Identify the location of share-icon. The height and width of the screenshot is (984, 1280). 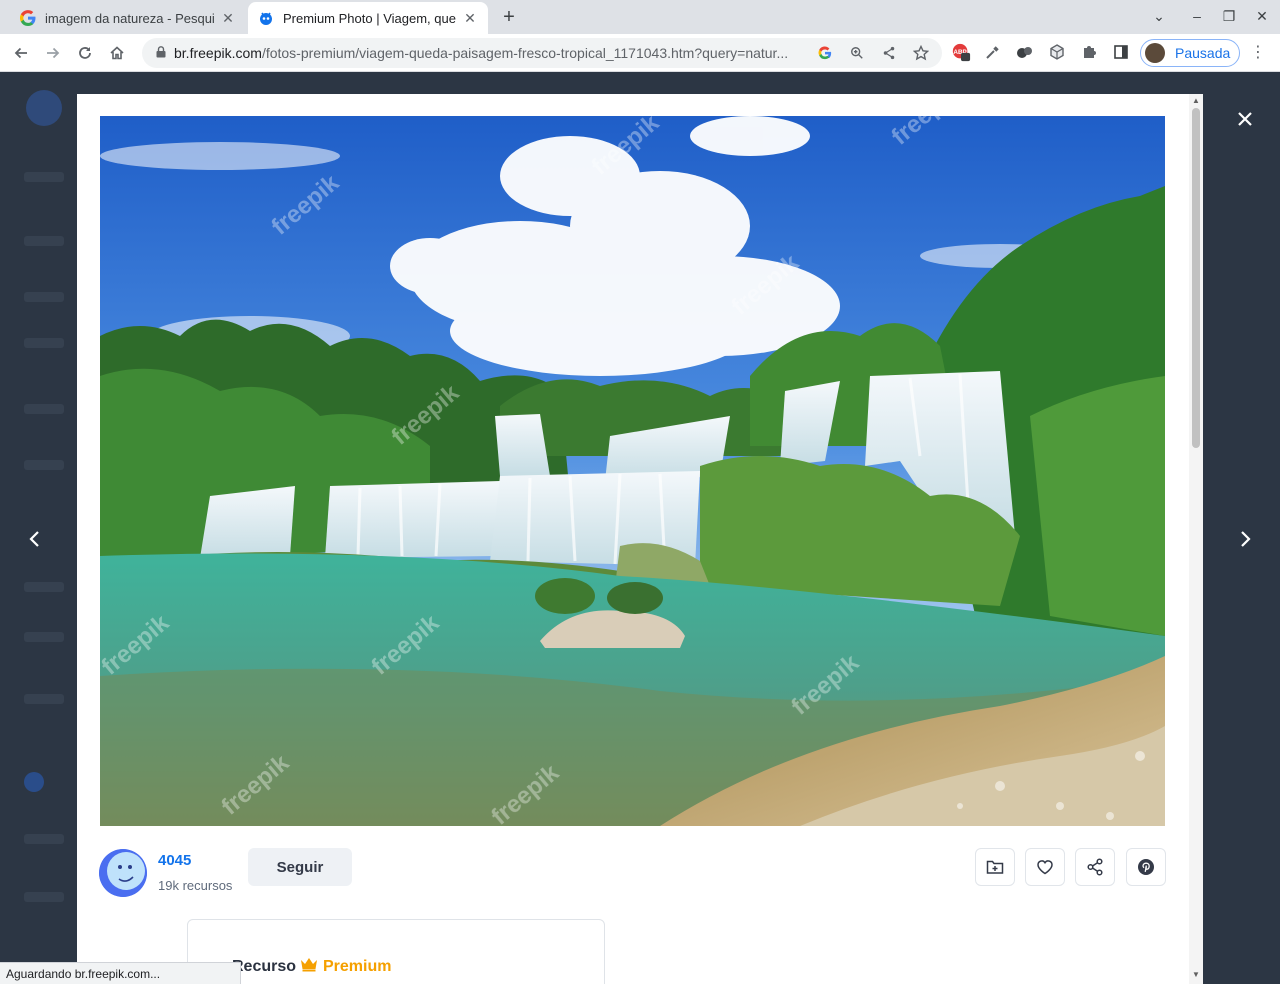
(1095, 867).